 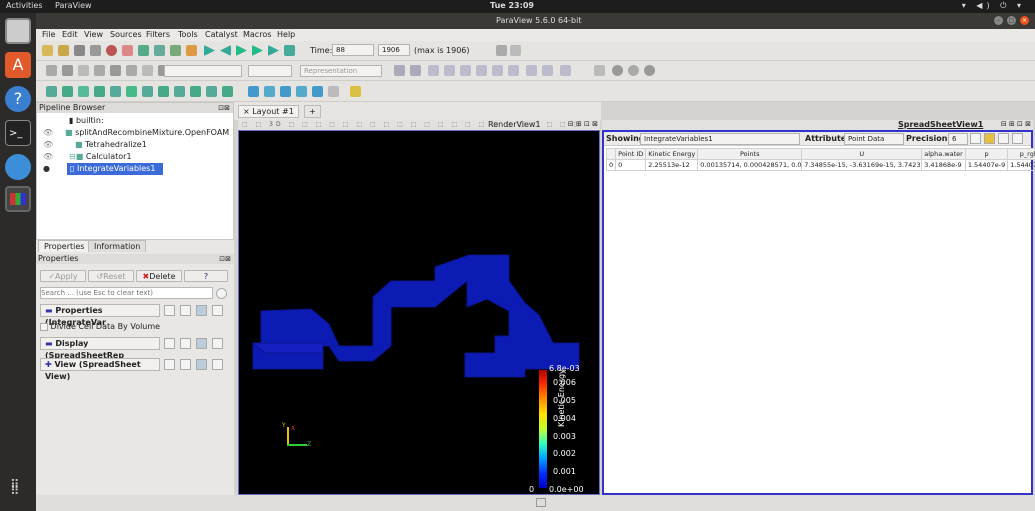 I want to click on time-value-combo: 88, so click(x=353, y=50).